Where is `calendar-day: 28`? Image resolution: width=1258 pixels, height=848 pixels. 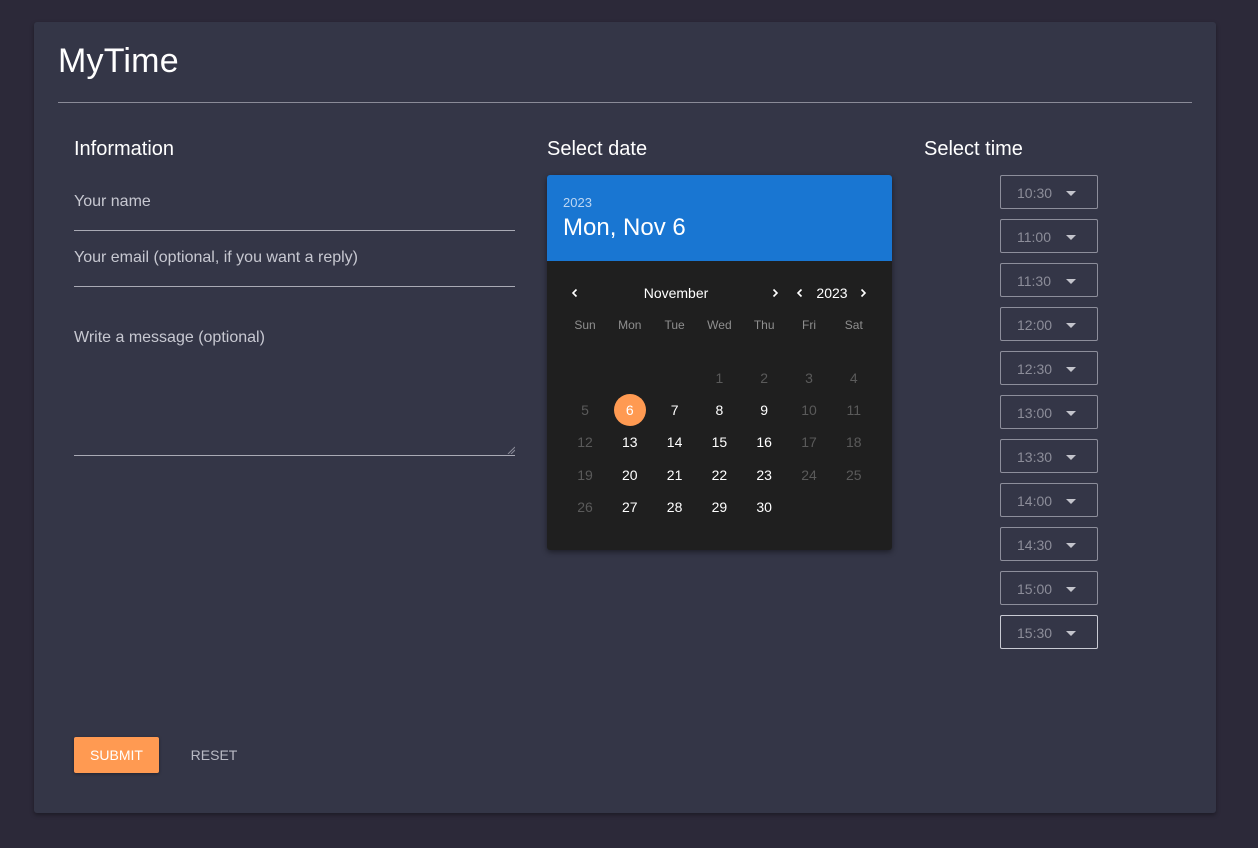
calendar-day: 28 is located at coordinates (675, 507).